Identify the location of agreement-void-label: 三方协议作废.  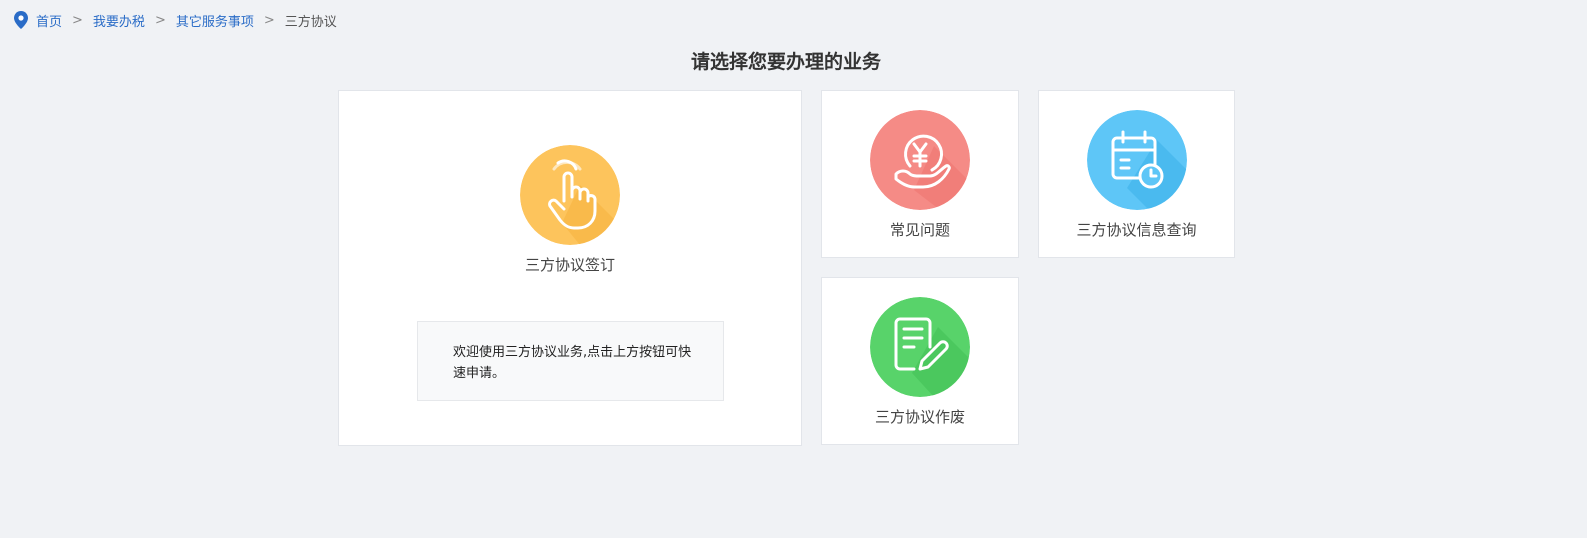
(919, 417).